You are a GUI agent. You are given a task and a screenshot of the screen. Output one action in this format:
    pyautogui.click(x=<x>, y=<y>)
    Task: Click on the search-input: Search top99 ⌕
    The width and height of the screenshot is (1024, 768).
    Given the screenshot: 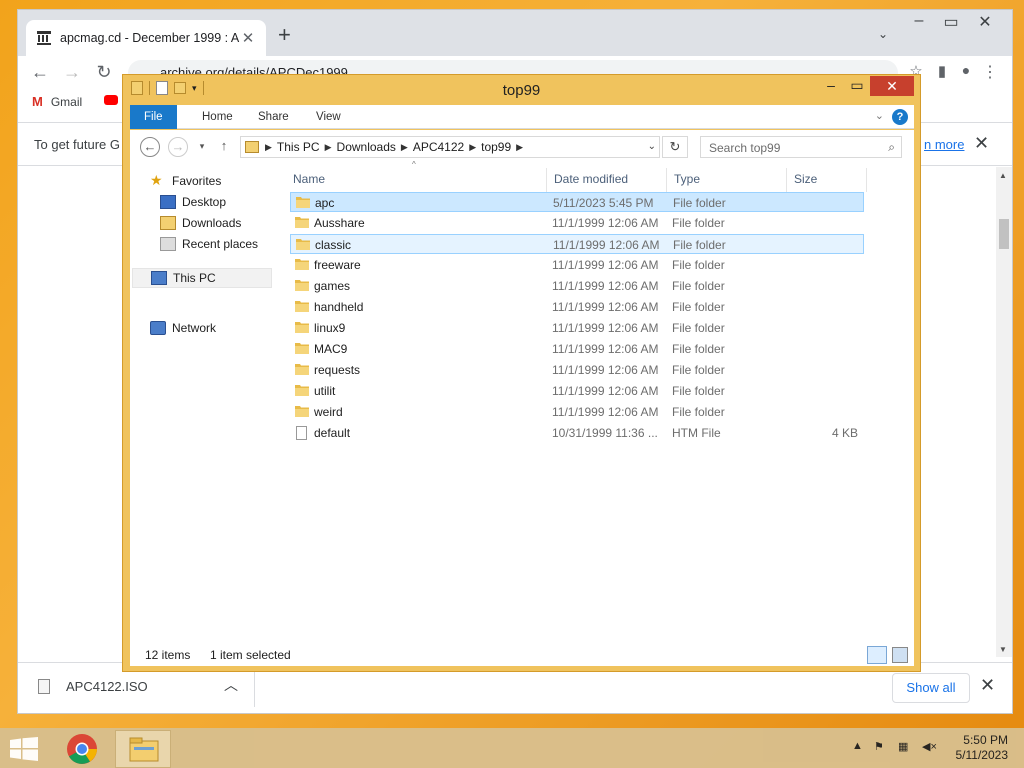 What is the action you would take?
    pyautogui.click(x=801, y=147)
    